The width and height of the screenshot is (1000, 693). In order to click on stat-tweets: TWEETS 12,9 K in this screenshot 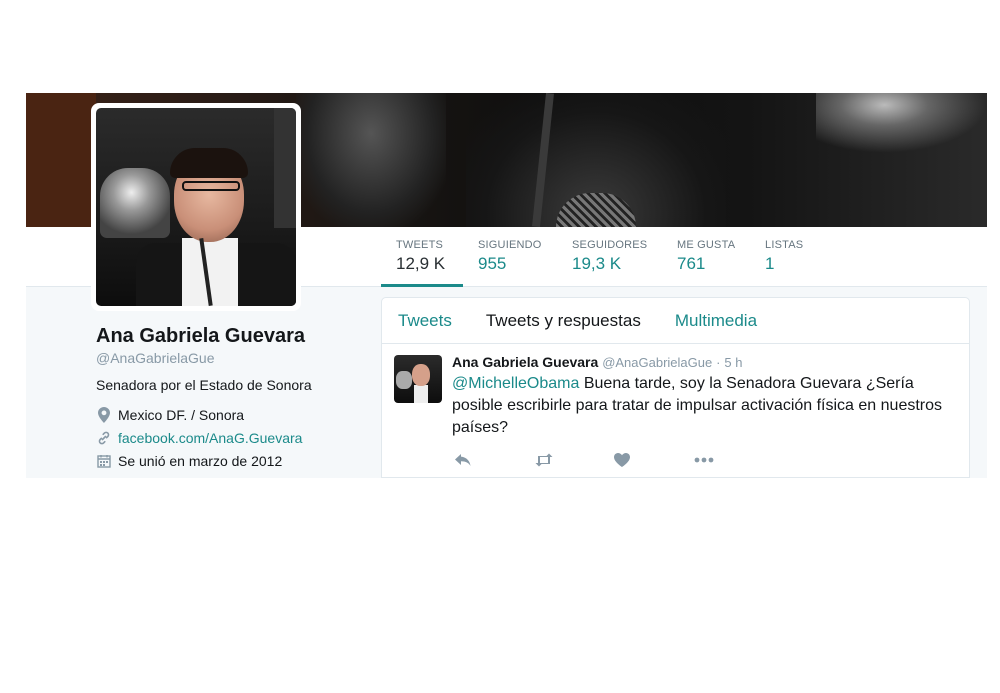, I will do `click(422, 263)`.